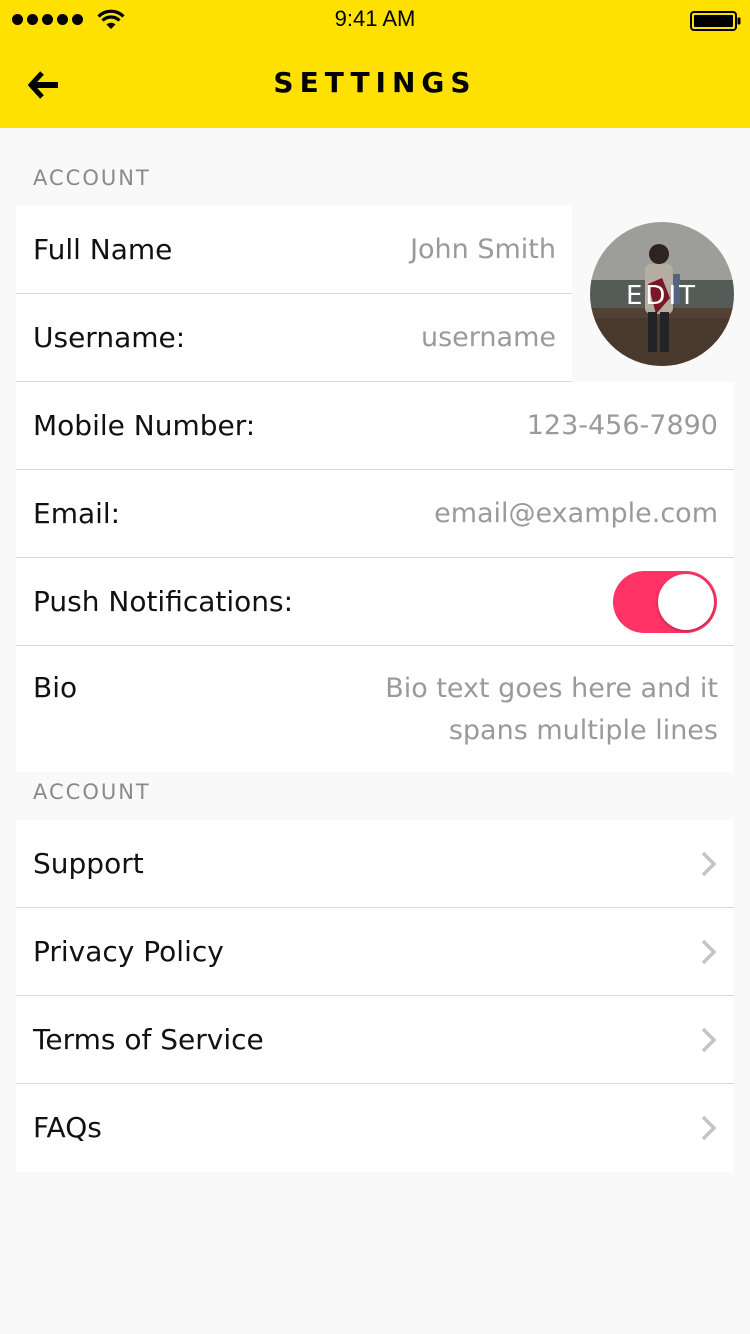 The height and width of the screenshot is (1334, 750). What do you see at coordinates (375, 1040) in the screenshot?
I see `terms-of-service-row: Terms of Service` at bounding box center [375, 1040].